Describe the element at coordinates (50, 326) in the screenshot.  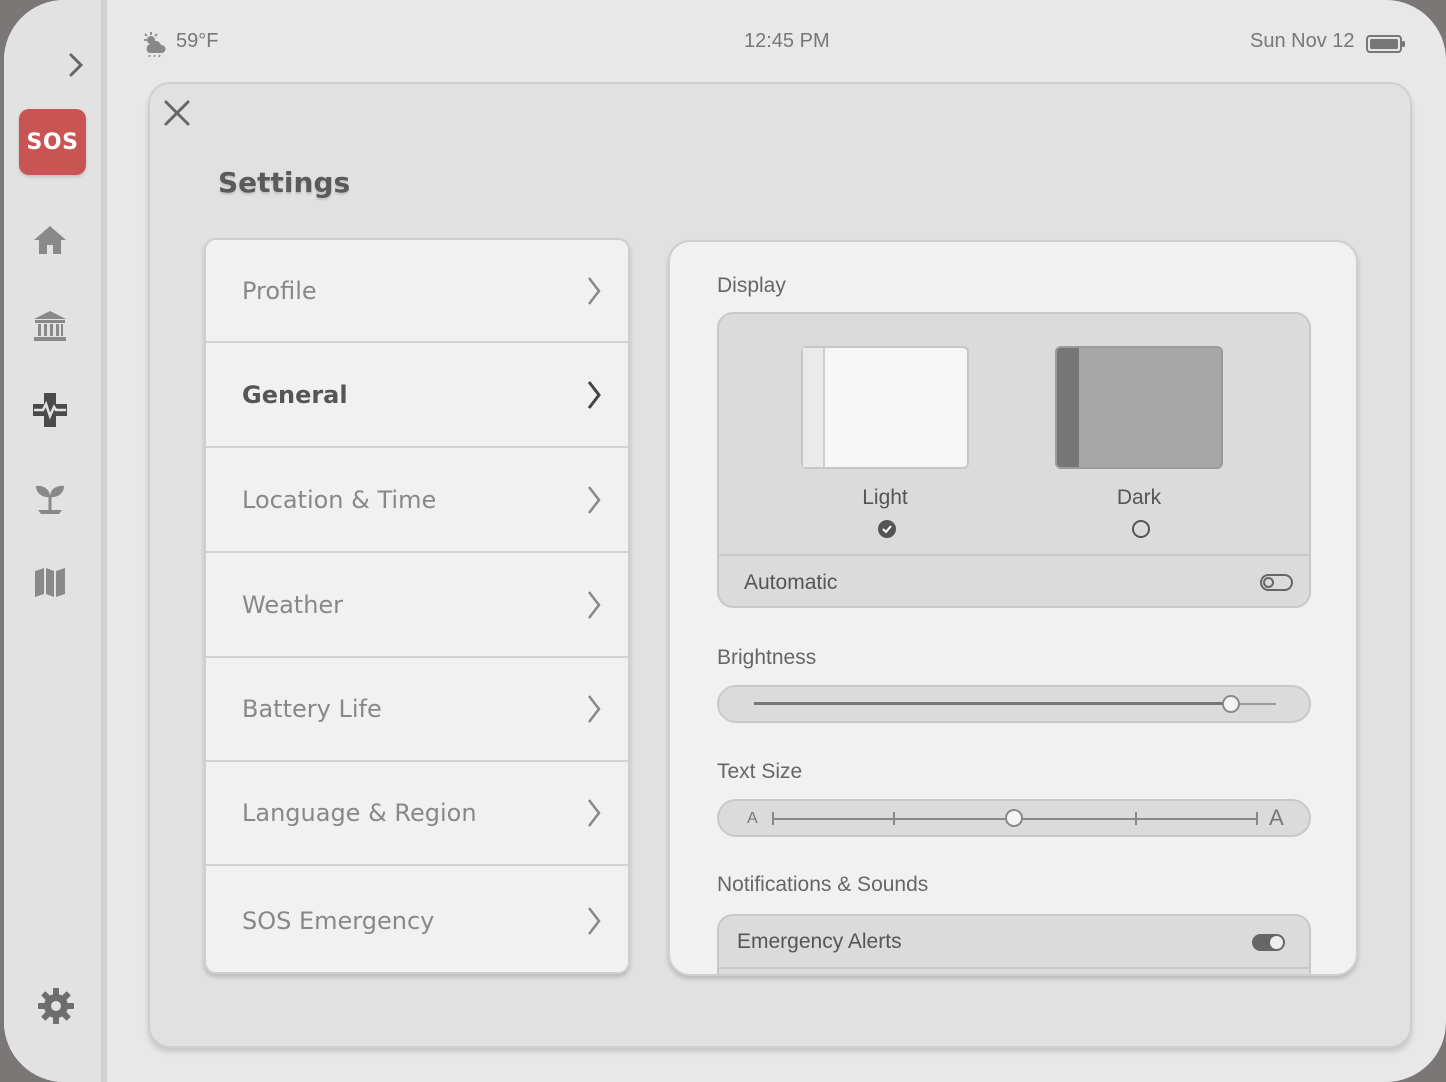
I see `bank-icon` at that location.